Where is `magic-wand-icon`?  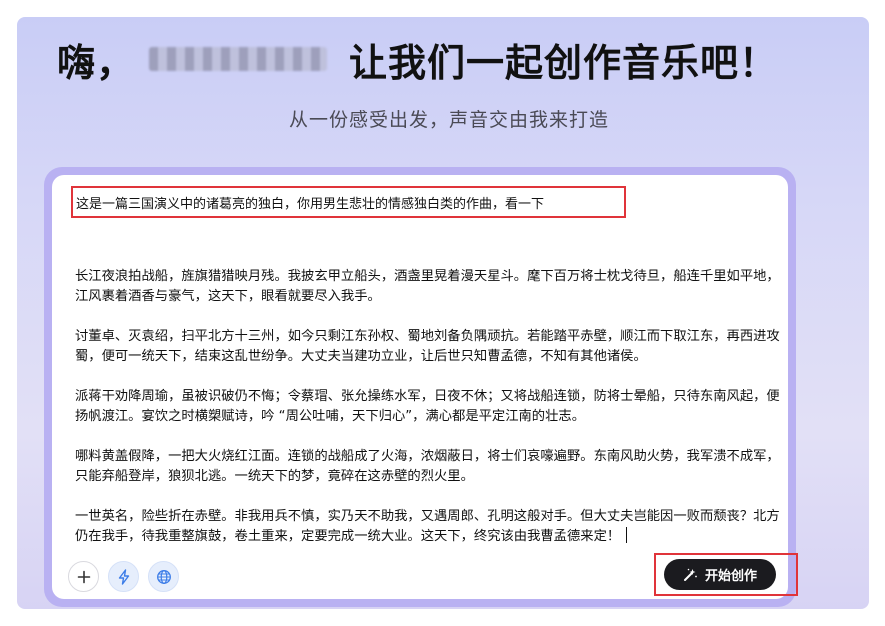
magic-wand-icon is located at coordinates (690, 574).